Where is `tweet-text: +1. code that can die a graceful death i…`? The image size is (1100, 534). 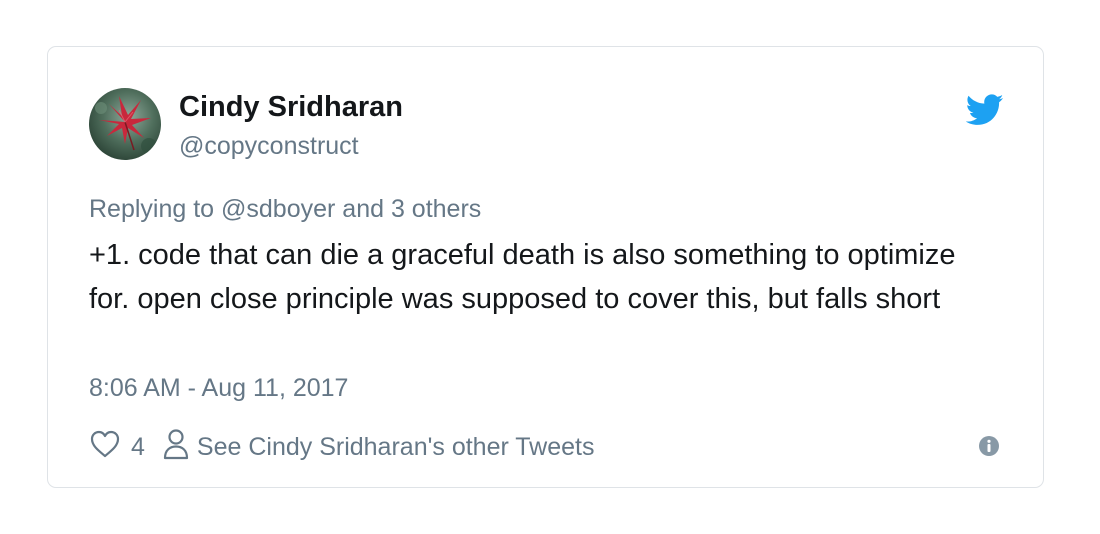 tweet-text: +1. code that can die a graceful death i… is located at coordinates (522, 277).